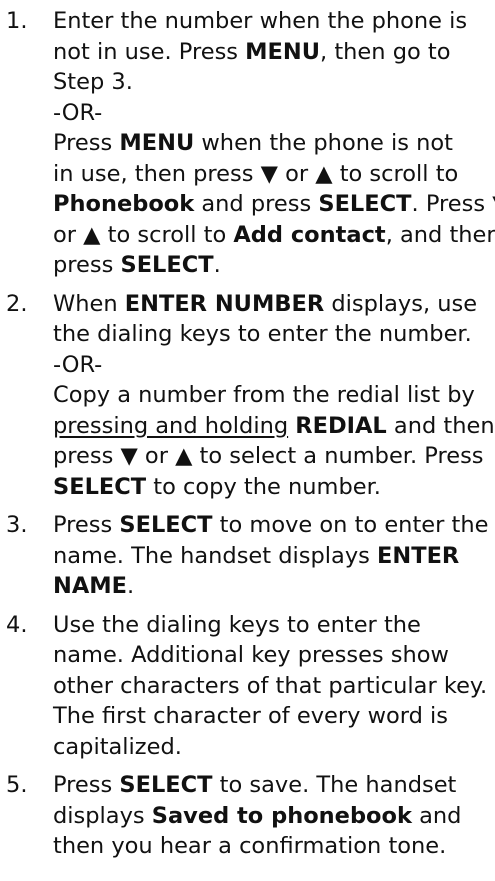 This screenshot has height=881, width=495. I want to click on step-number: 2., so click(17, 303).